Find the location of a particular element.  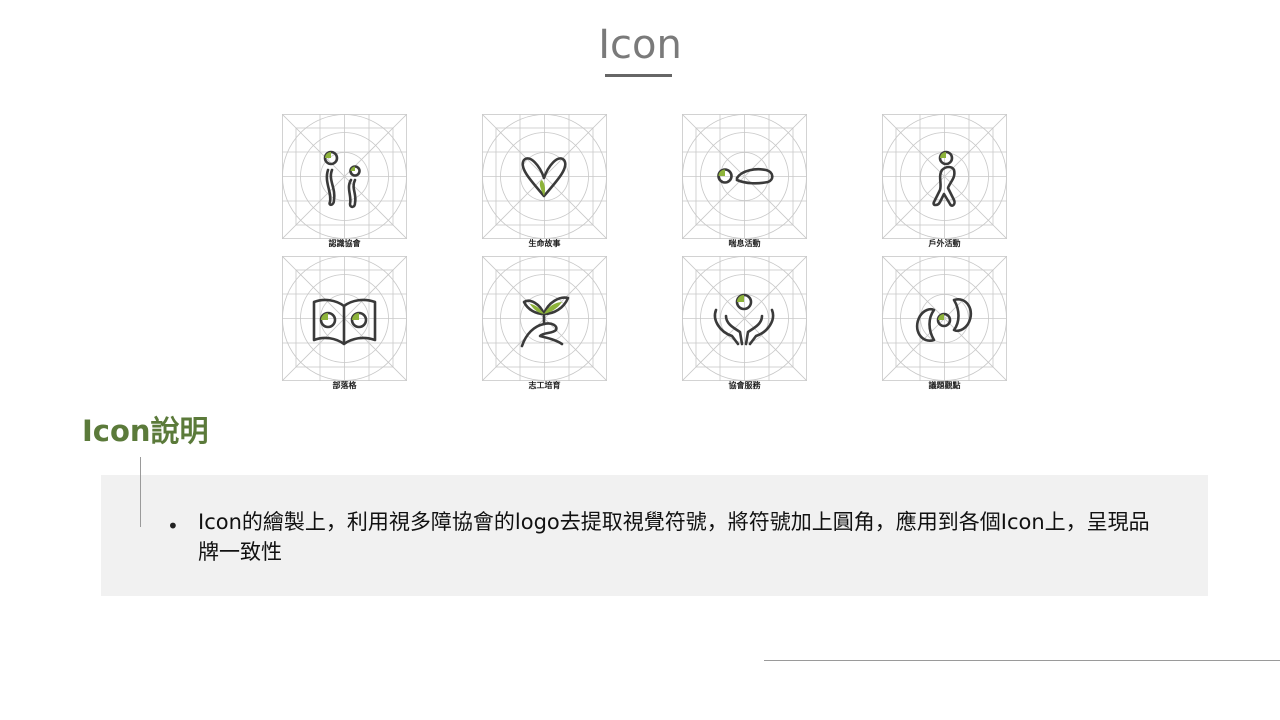

icon-label: 議題觀點 is located at coordinates (944, 385).